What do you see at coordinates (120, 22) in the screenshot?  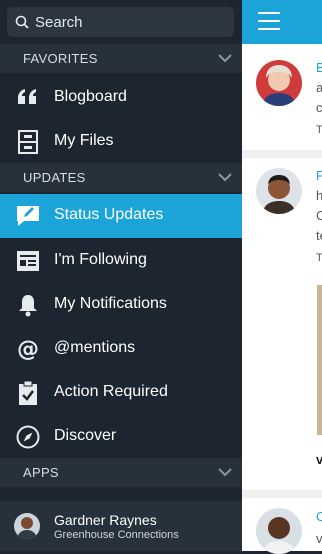 I see `search-field: Search` at bounding box center [120, 22].